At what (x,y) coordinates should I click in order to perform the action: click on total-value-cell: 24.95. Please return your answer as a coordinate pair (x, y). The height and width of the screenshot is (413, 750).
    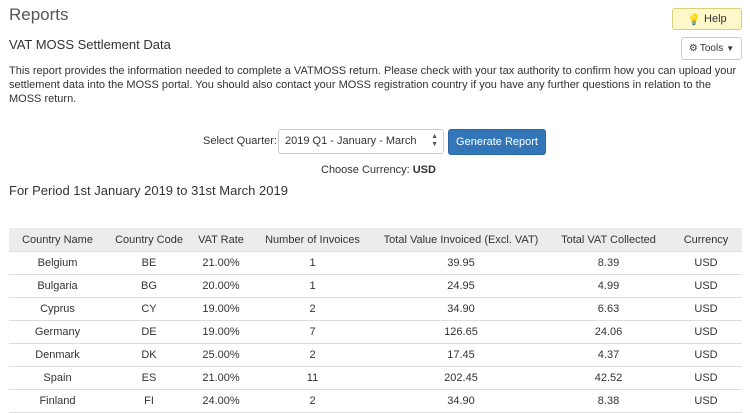
    Looking at the image, I should click on (461, 286).